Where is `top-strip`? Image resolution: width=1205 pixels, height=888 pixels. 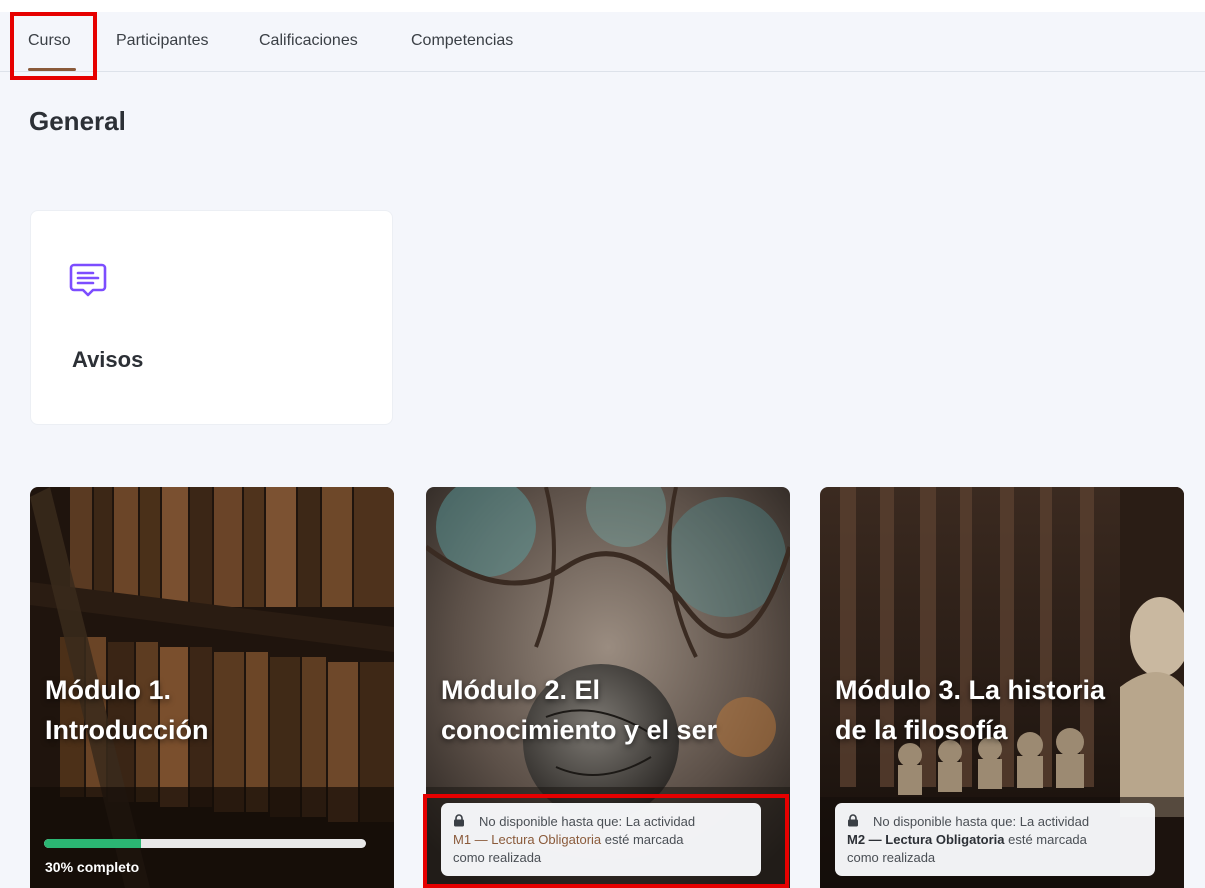 top-strip is located at coordinates (602, 6).